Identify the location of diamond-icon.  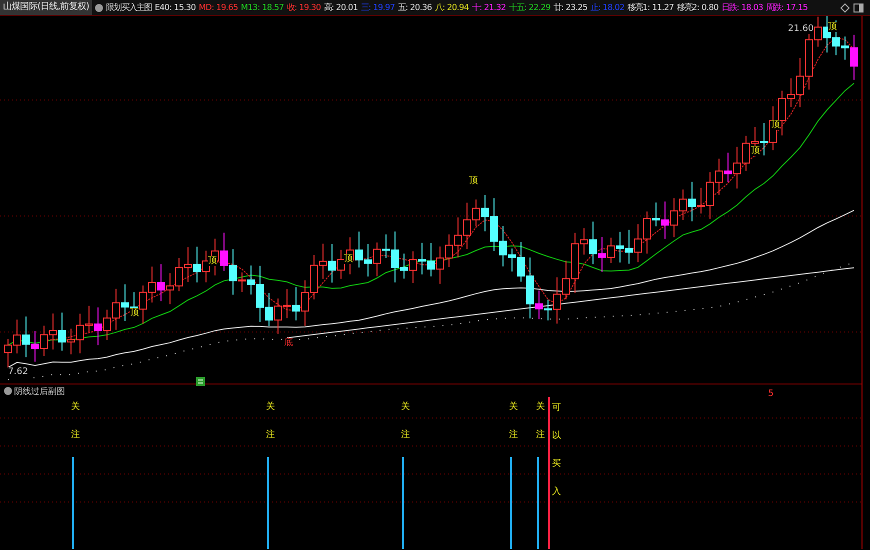
(845, 7).